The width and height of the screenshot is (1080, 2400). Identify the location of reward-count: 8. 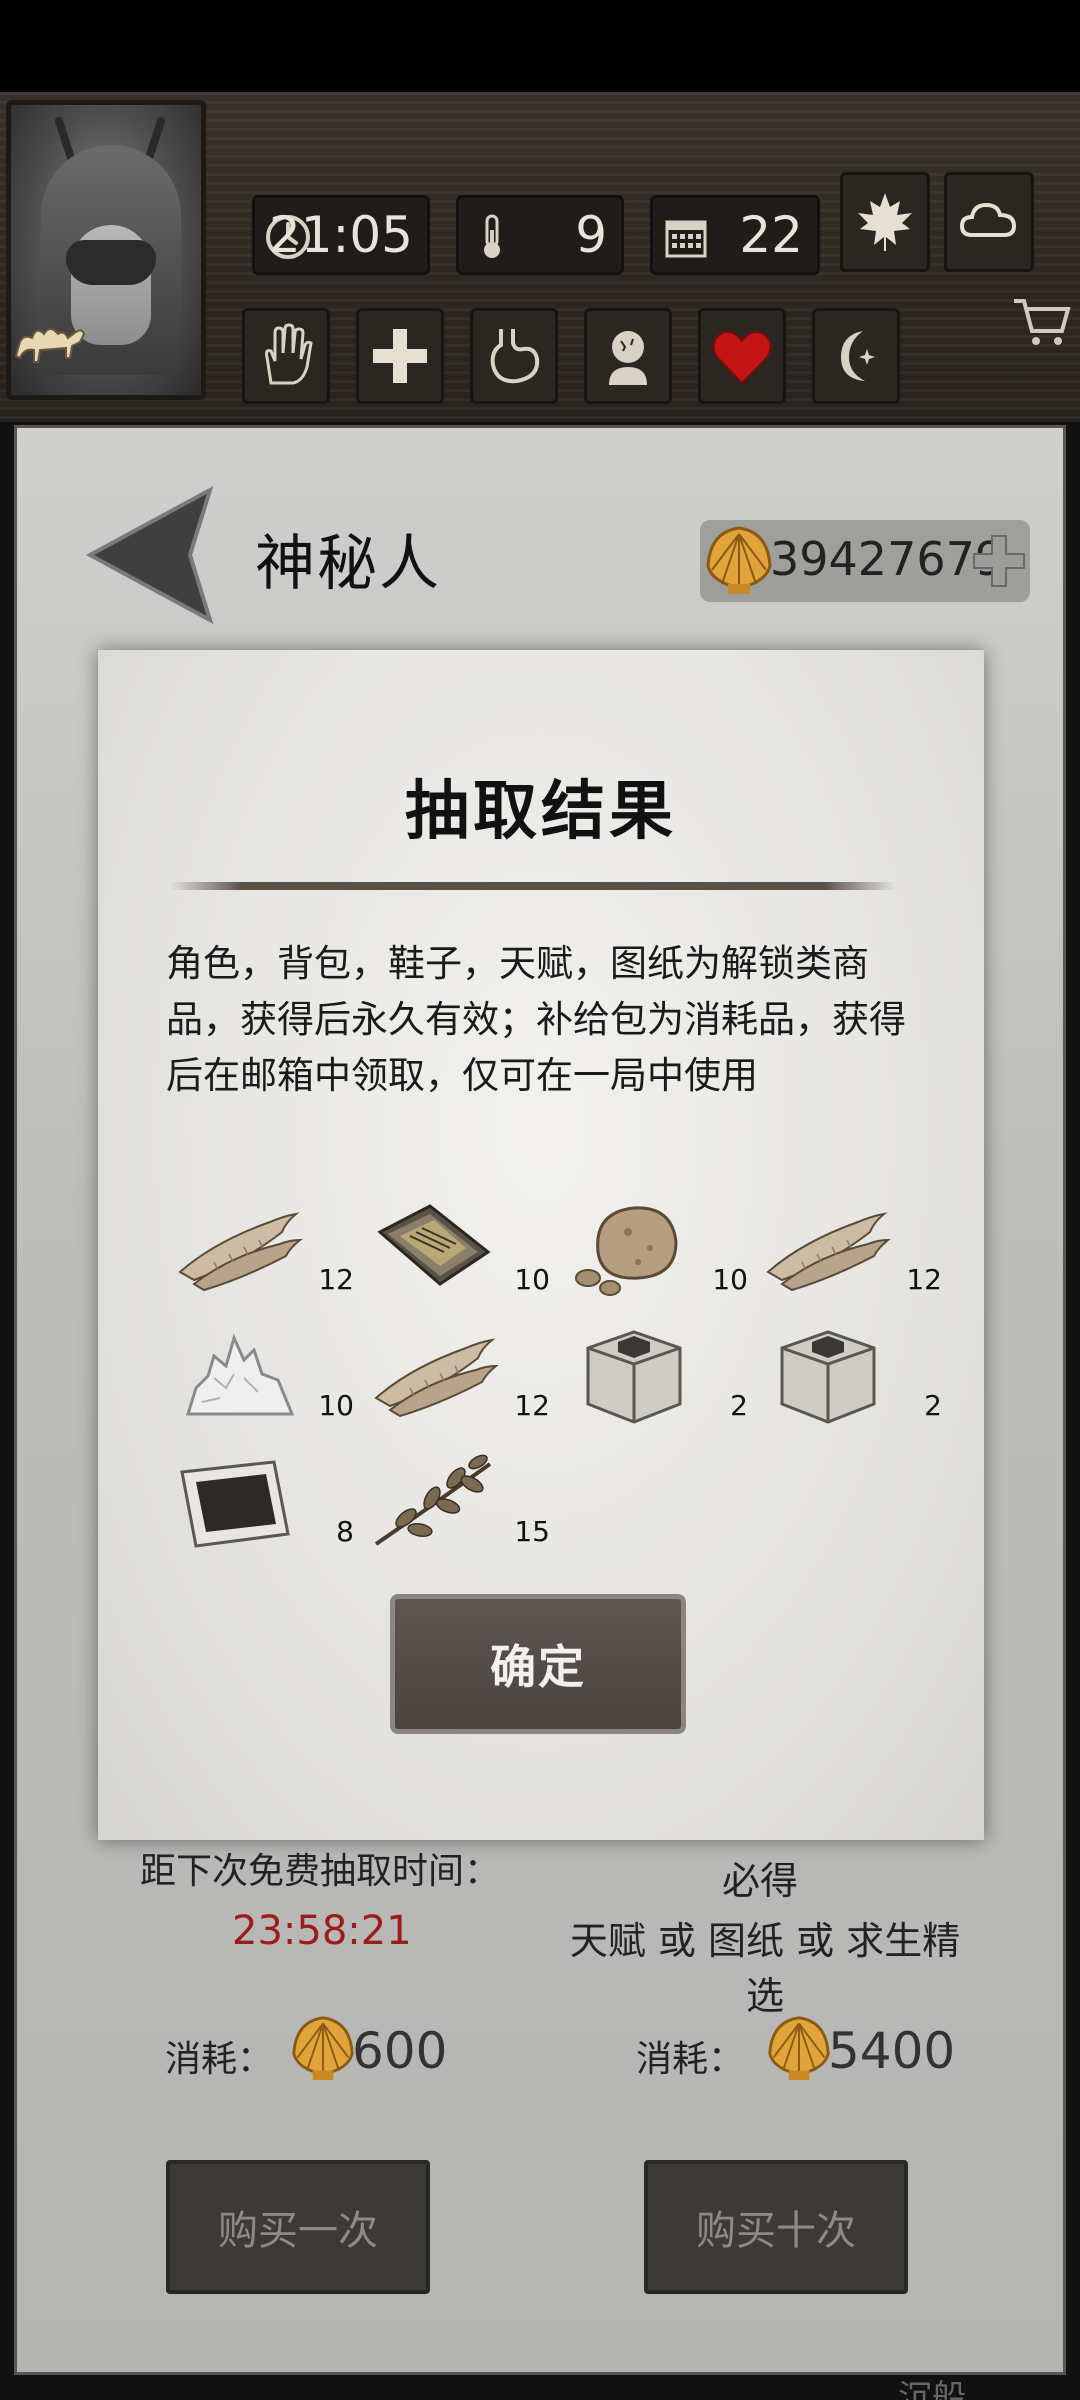
(345, 1531).